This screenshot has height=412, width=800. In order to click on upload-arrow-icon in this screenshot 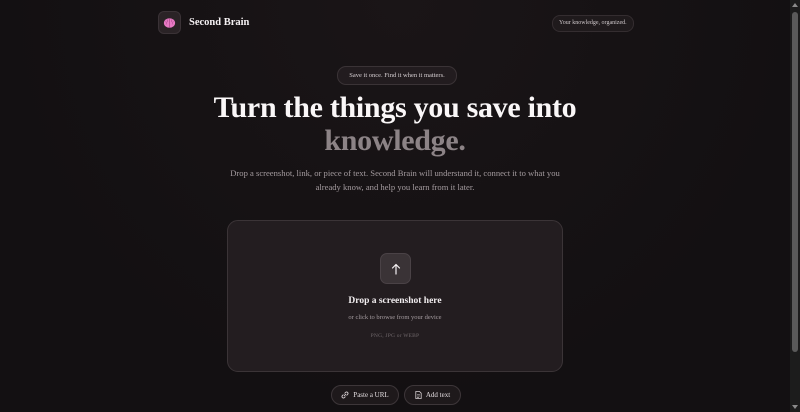, I will do `click(395, 268)`.